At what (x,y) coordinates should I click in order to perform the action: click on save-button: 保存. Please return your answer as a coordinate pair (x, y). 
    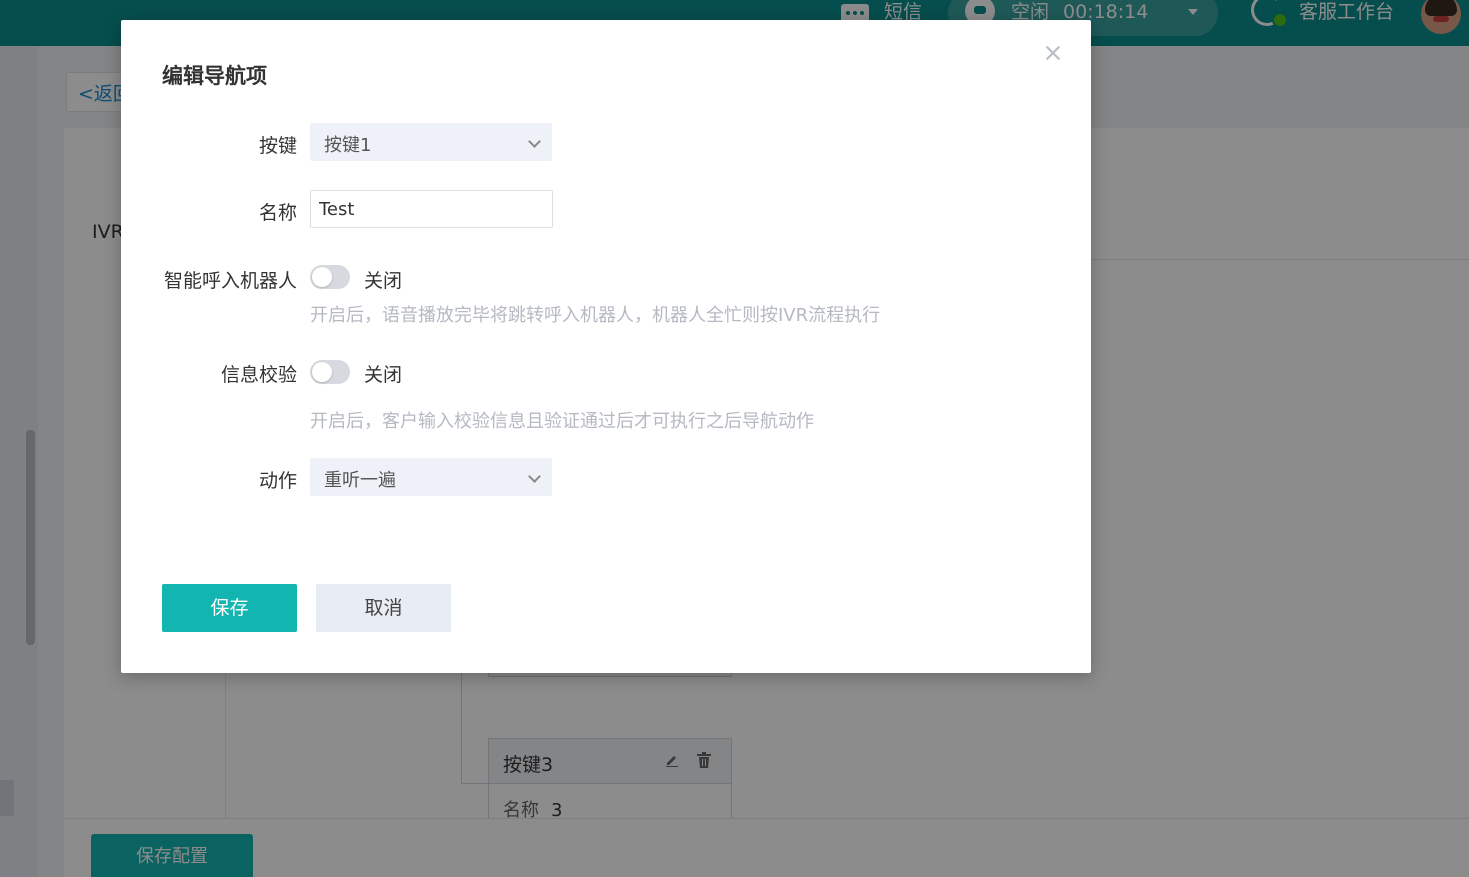
    Looking at the image, I should click on (229, 608).